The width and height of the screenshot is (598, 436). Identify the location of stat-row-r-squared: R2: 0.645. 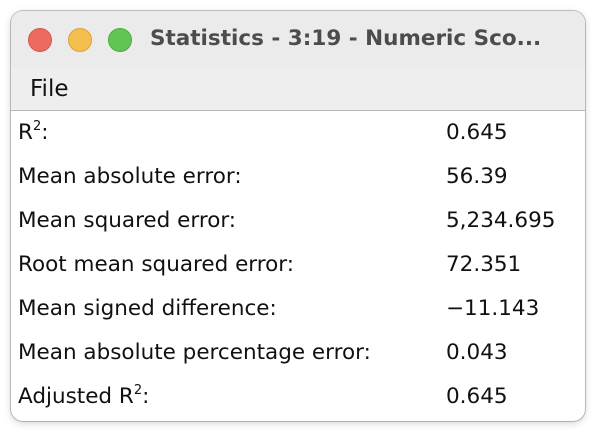
(298, 133).